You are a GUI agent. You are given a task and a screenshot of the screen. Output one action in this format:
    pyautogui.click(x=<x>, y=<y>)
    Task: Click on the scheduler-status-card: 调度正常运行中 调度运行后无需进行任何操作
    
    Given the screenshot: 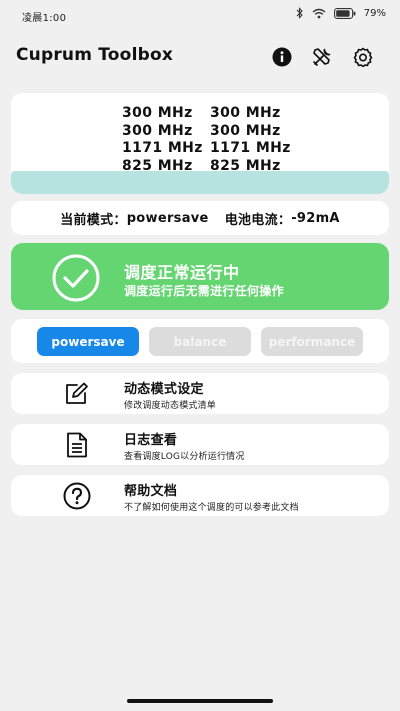 What is the action you would take?
    pyautogui.click(x=200, y=276)
    